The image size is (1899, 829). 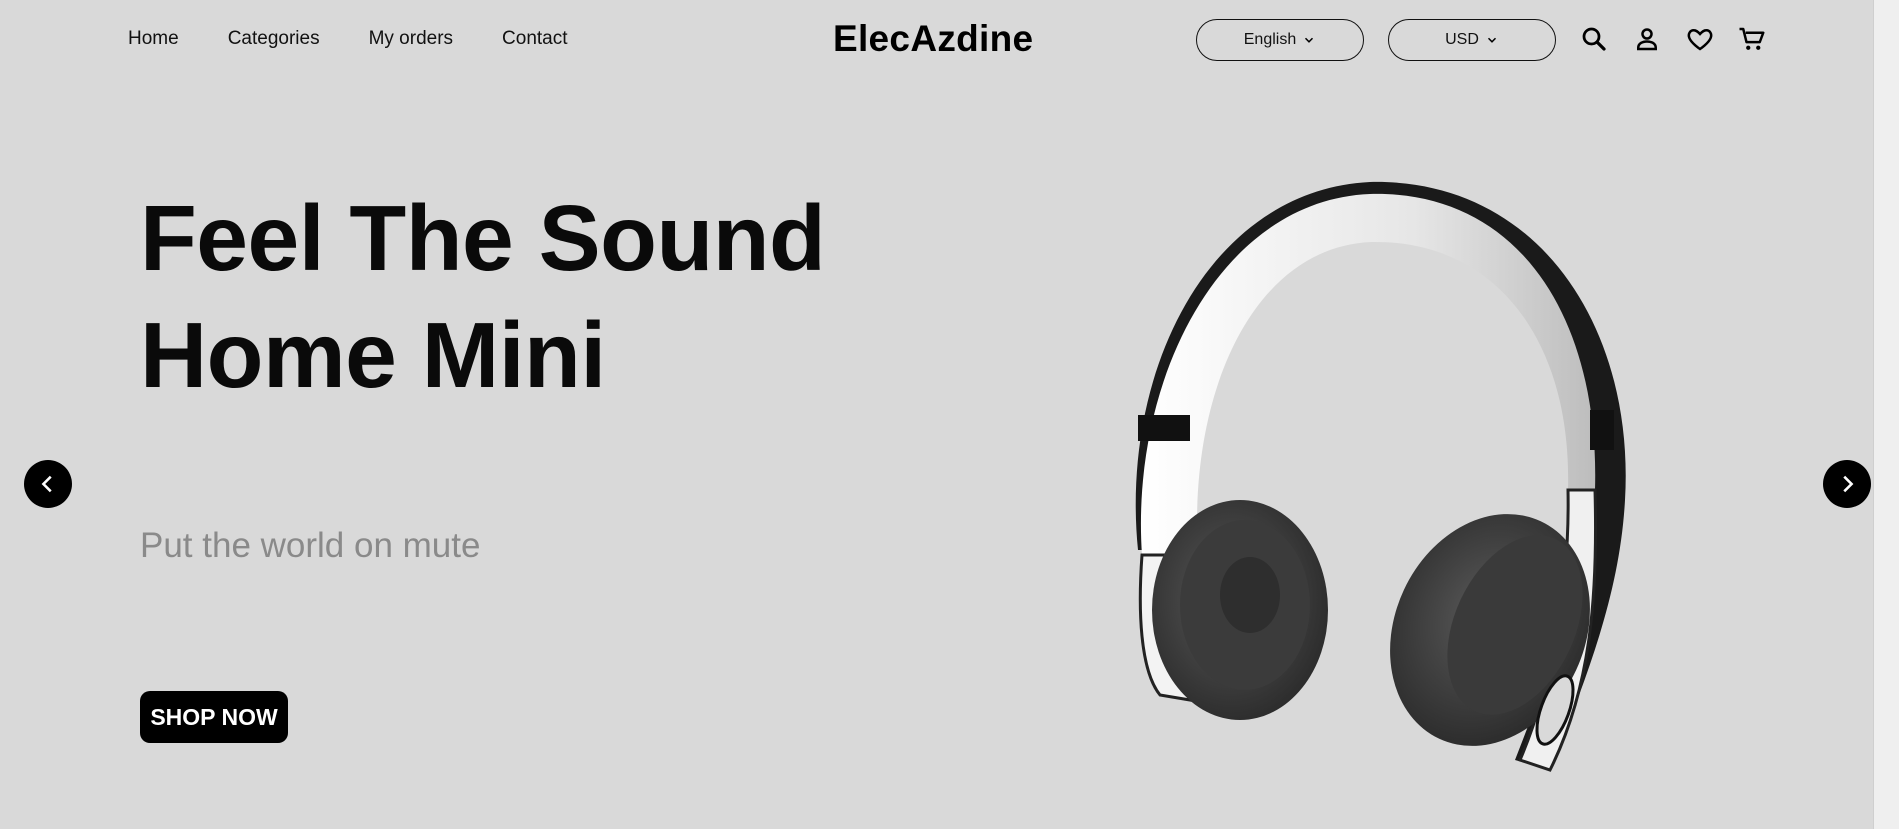 What do you see at coordinates (411, 39) in the screenshot?
I see `nav-my-orders: My orders` at bounding box center [411, 39].